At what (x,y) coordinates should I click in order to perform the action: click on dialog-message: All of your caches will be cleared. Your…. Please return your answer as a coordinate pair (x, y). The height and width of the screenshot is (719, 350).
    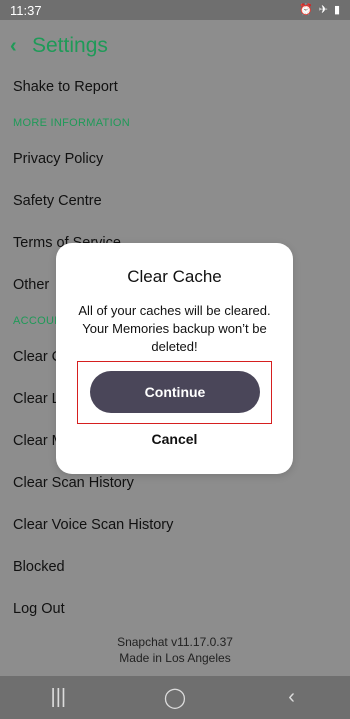
    Looking at the image, I should click on (174, 328).